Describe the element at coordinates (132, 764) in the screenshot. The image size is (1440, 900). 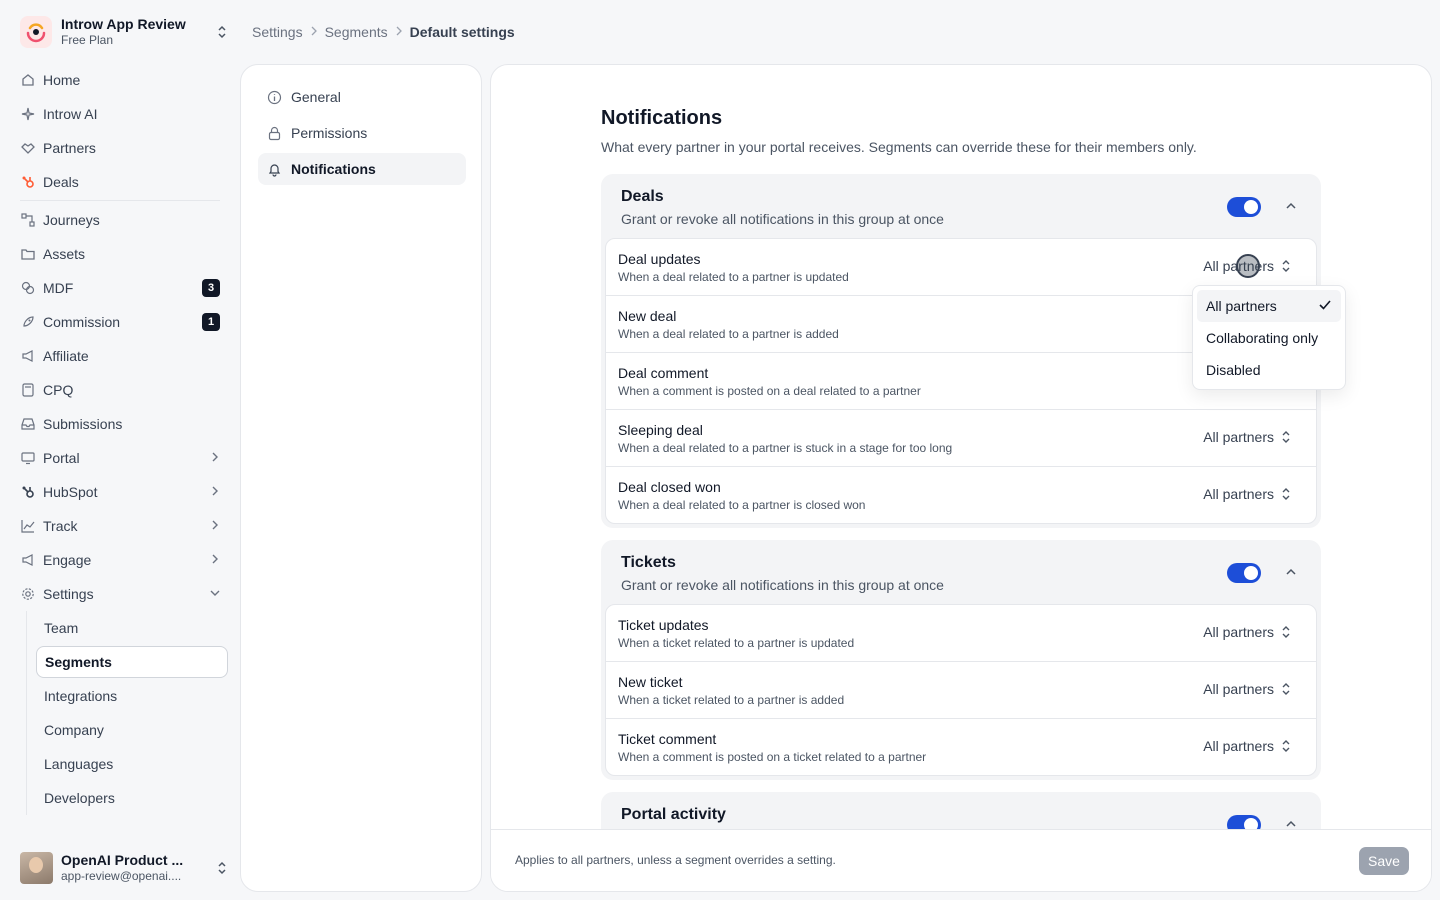
I see `sidebar-item-languages: Languages` at that location.